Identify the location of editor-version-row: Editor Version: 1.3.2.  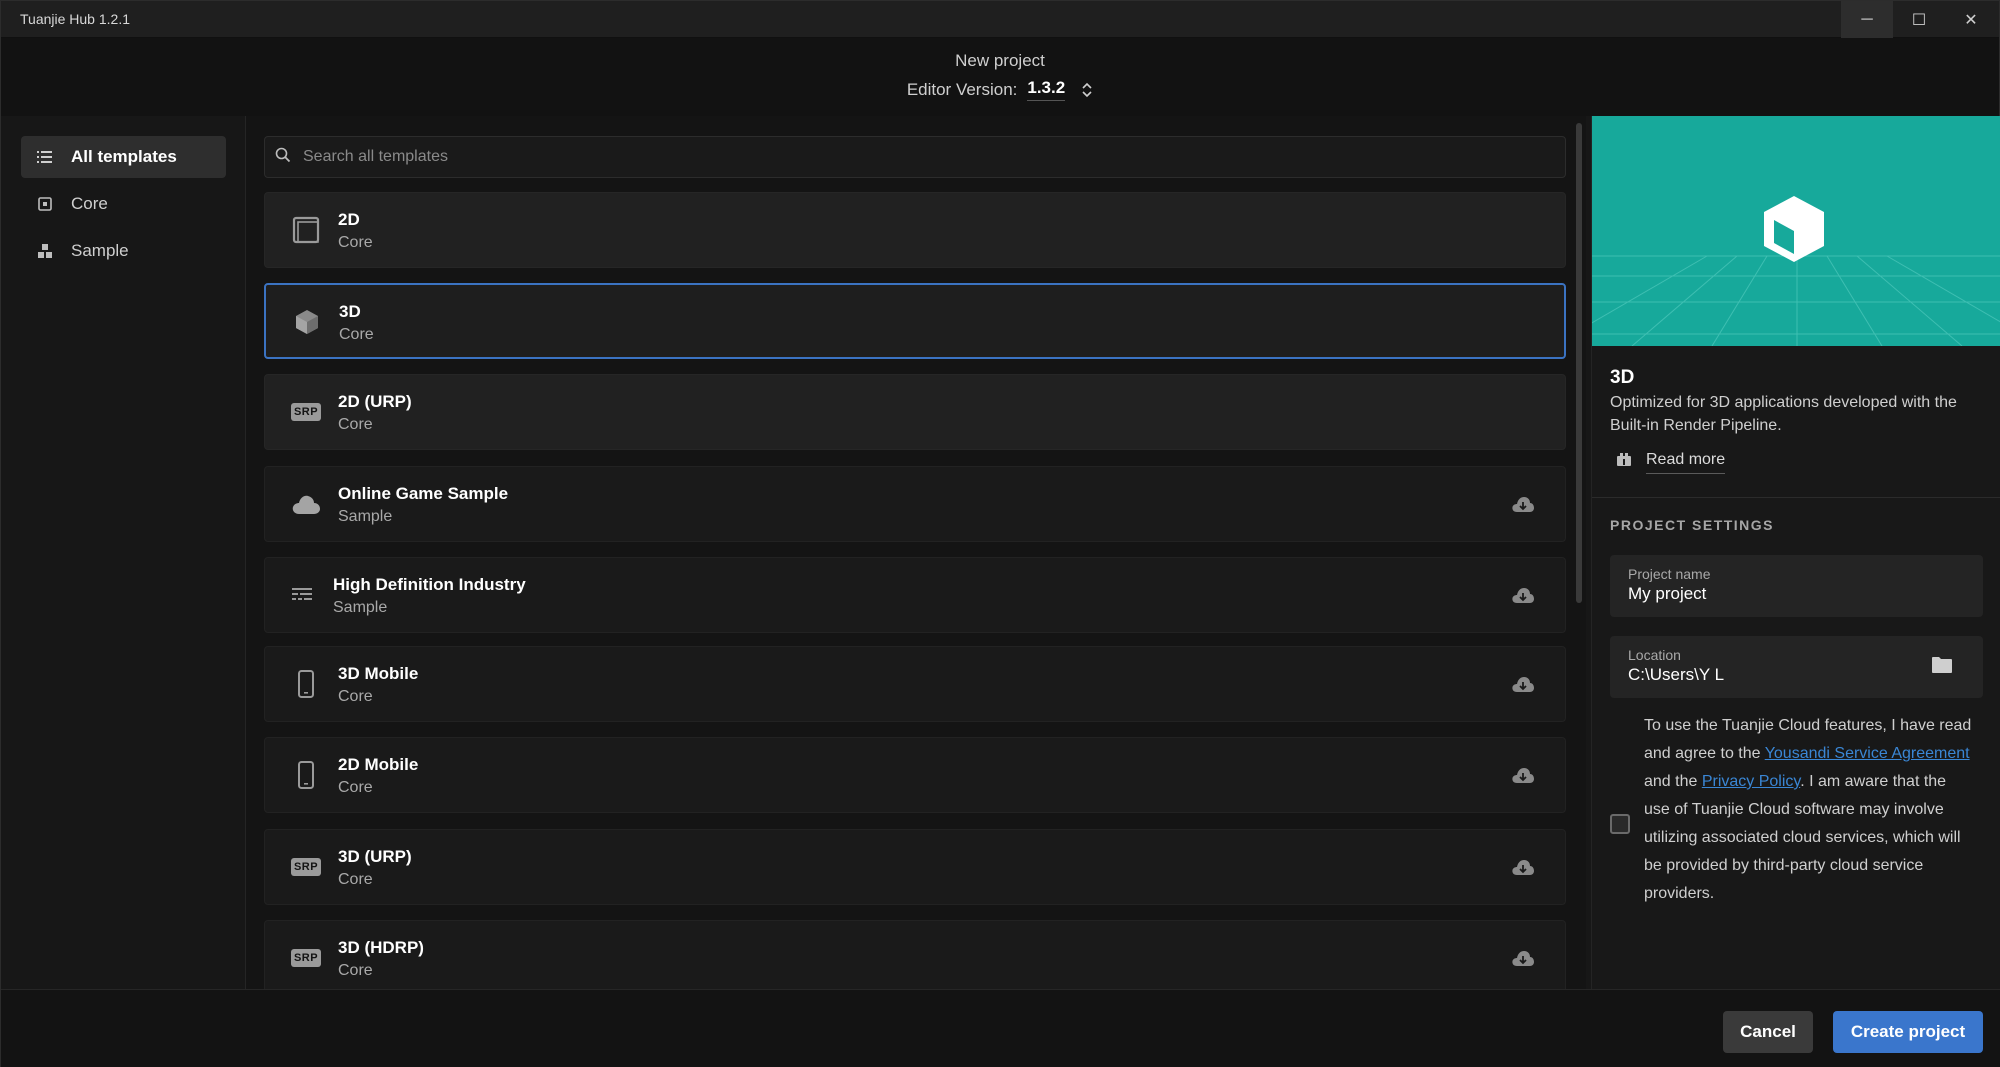
(1000, 89).